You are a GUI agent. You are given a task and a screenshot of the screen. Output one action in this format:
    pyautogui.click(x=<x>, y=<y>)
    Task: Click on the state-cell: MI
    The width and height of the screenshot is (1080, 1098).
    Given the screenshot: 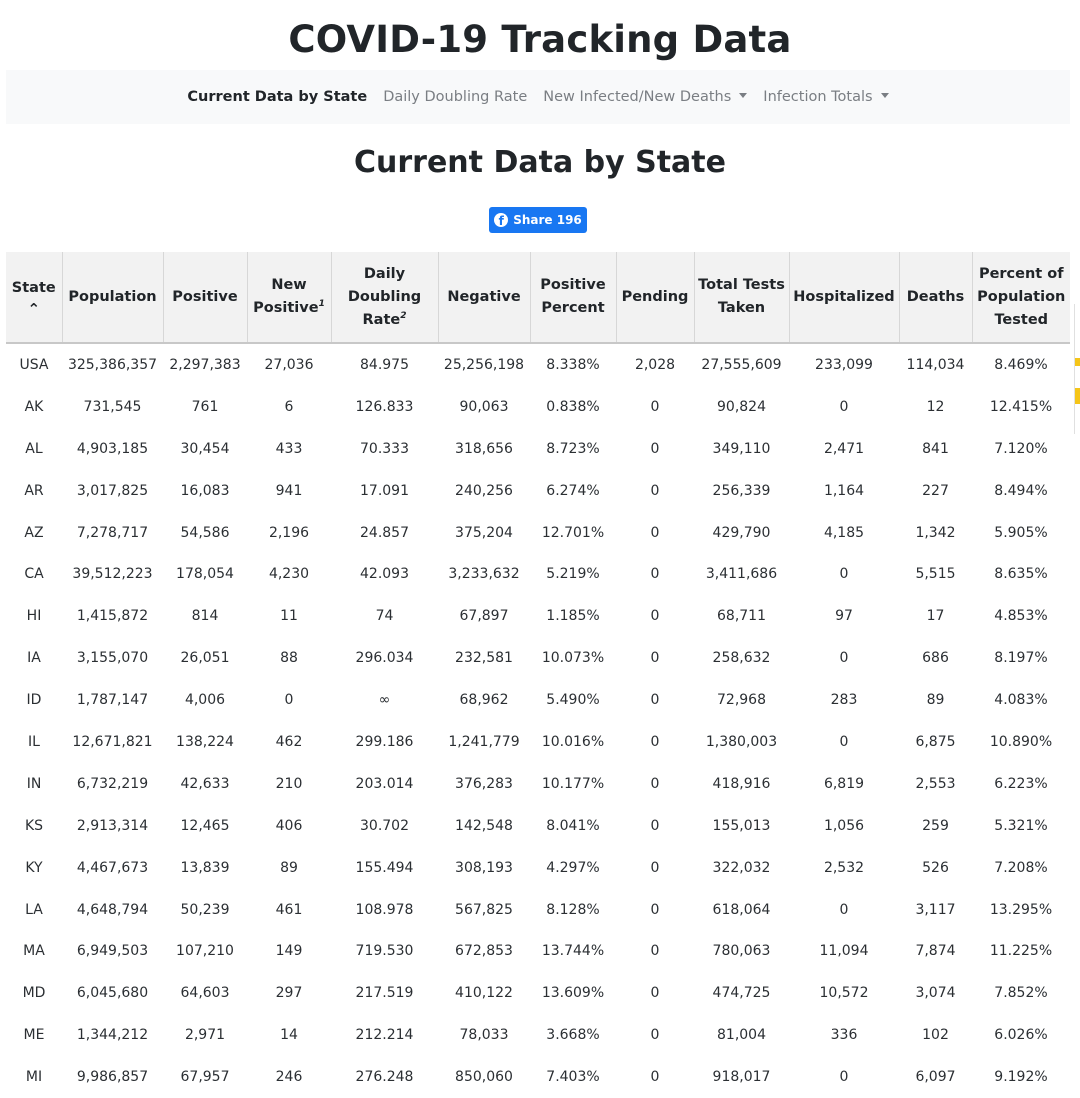 What is the action you would take?
    pyautogui.click(x=34, y=1077)
    